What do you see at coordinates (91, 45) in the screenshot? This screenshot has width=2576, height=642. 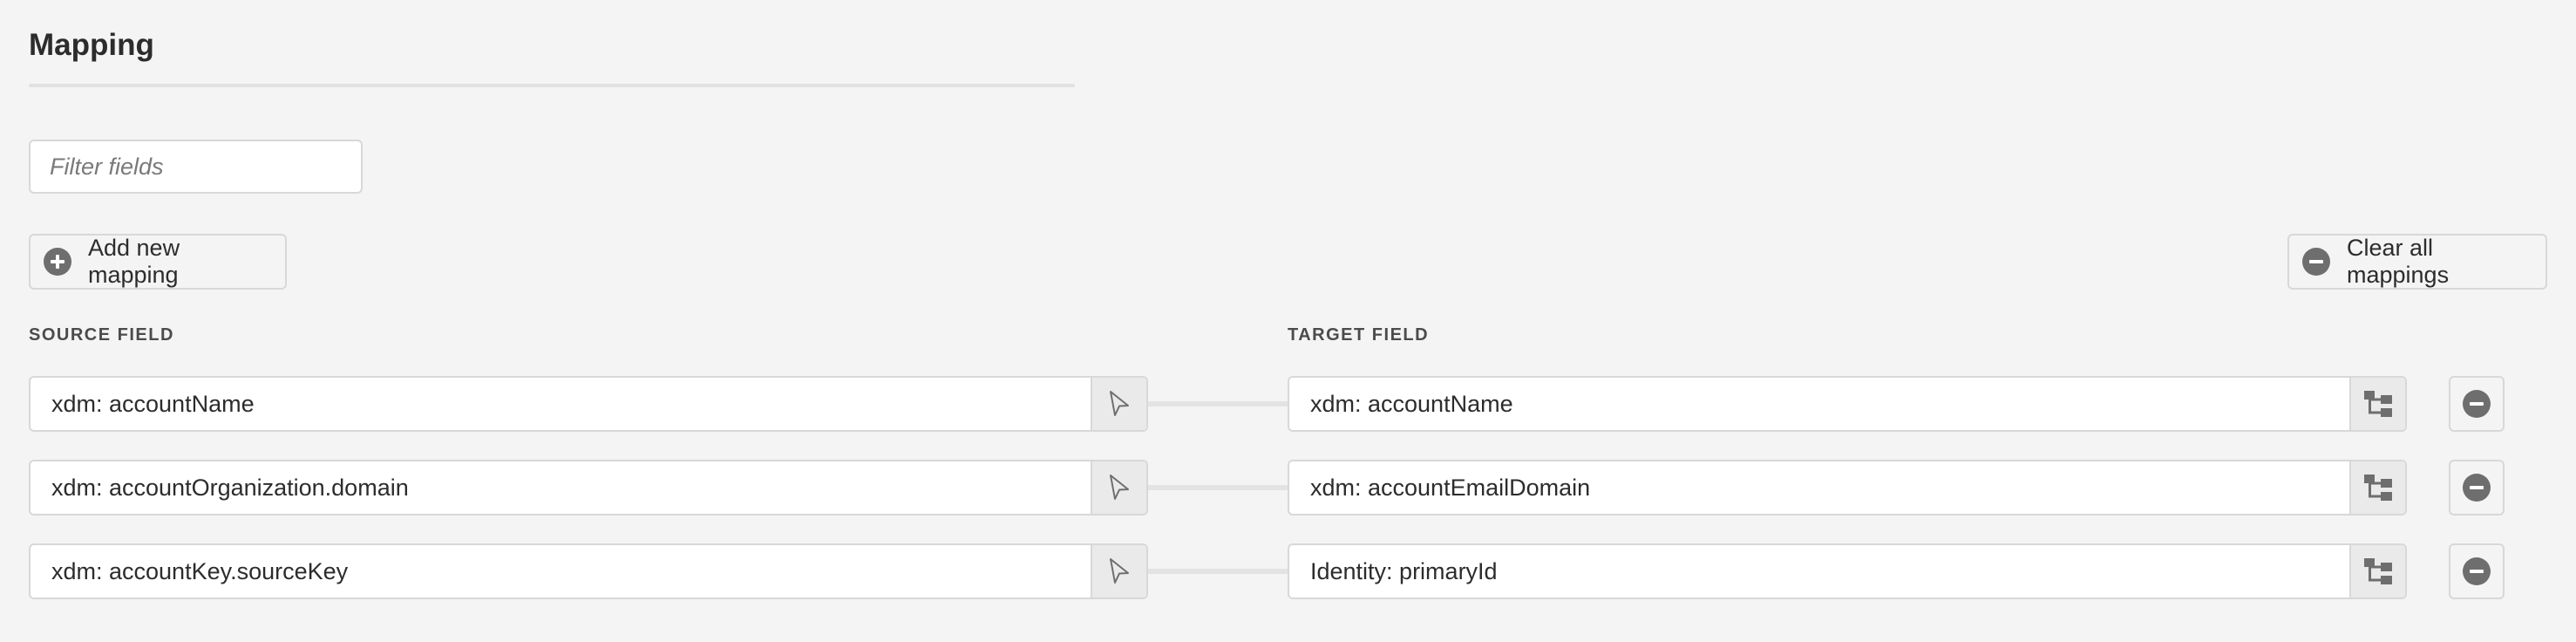 I see `page-title: Mapping` at bounding box center [91, 45].